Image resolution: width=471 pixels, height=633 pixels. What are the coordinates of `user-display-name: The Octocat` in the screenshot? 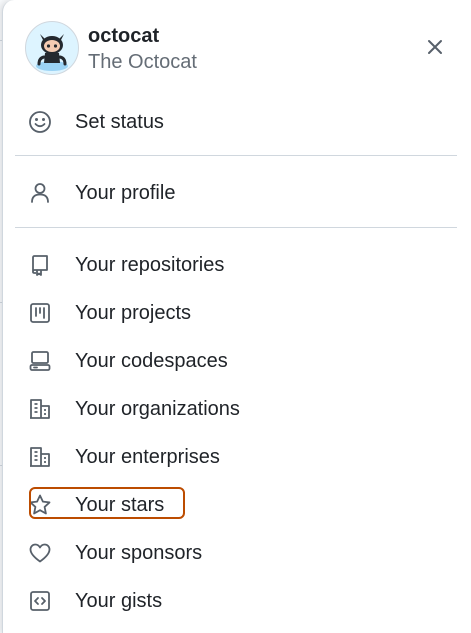 It's located at (142, 62).